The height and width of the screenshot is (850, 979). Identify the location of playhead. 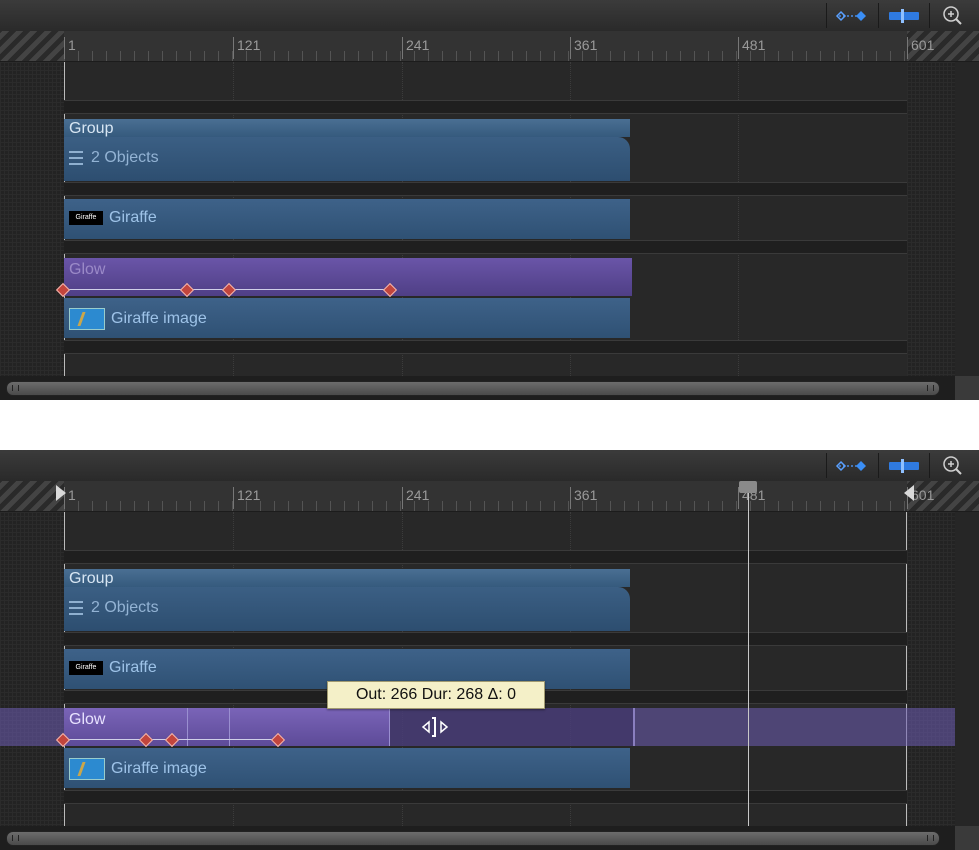
(748, 659).